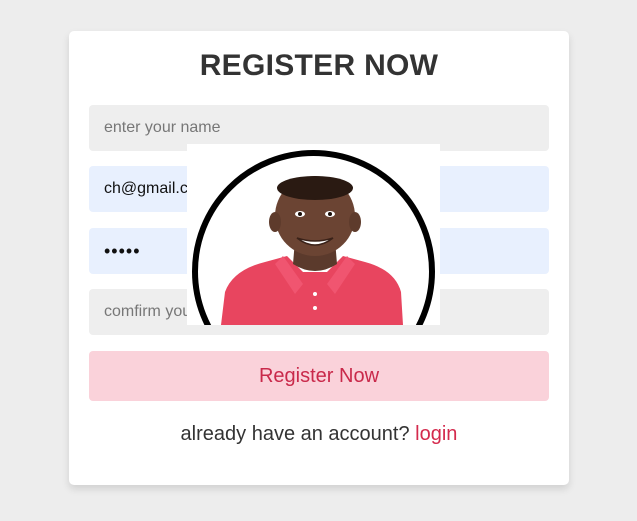 Image resolution: width=637 pixels, height=521 pixels. I want to click on login-link: login, so click(436, 434).